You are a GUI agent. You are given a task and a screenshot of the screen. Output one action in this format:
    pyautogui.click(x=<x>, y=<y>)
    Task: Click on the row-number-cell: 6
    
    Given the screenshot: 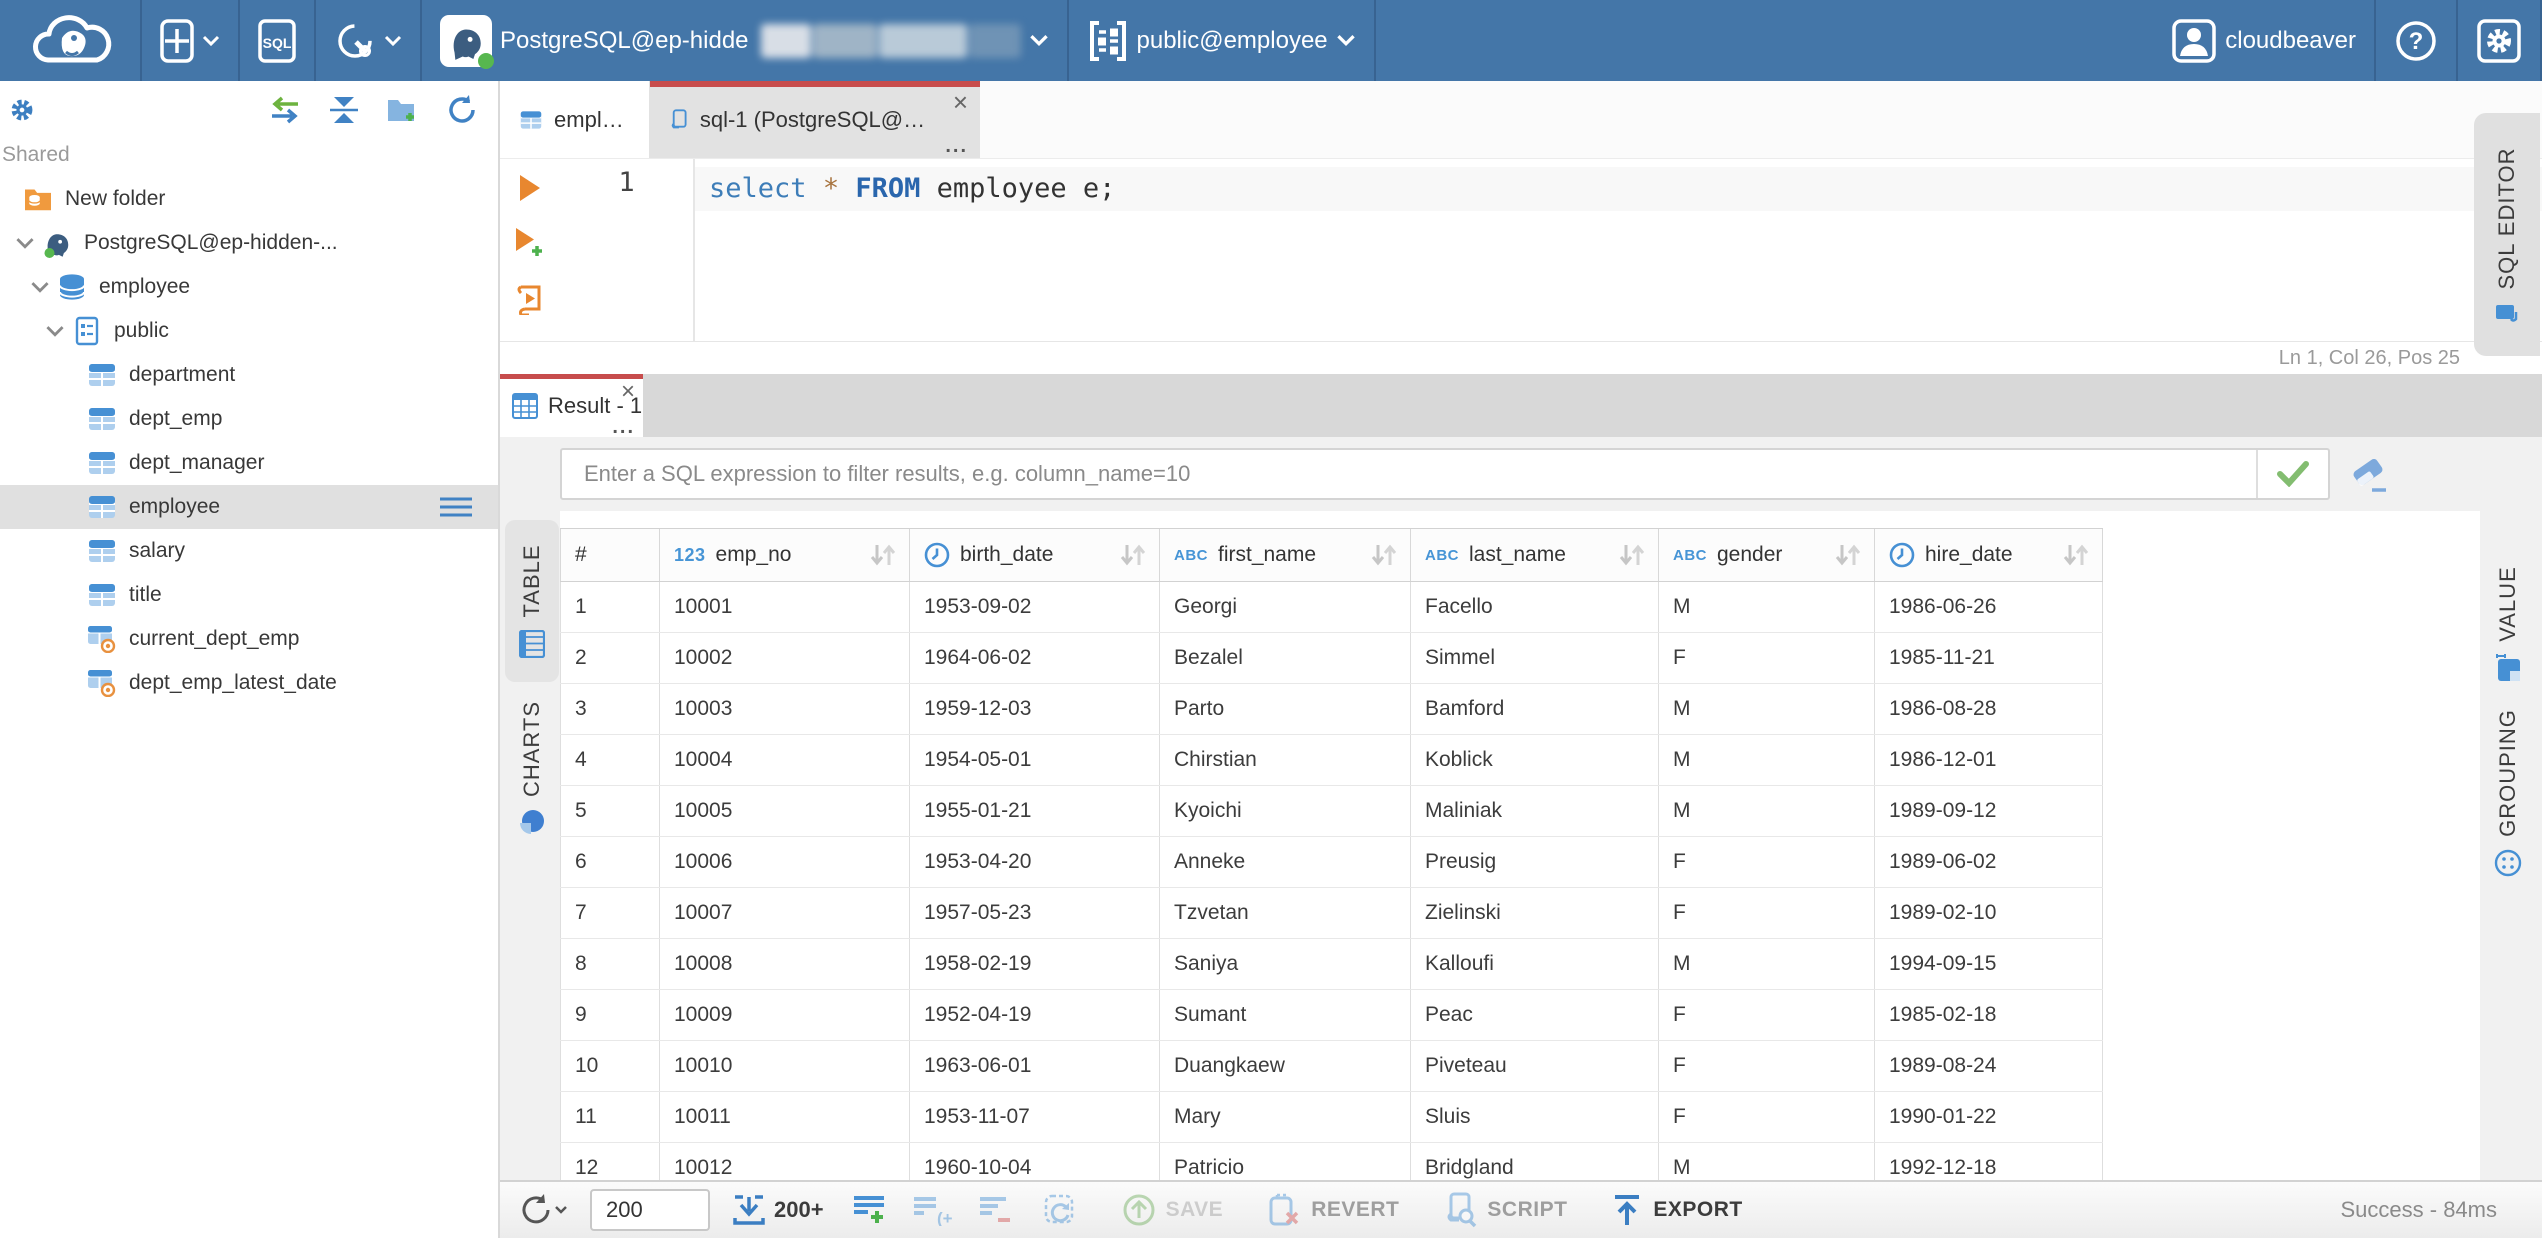 What is the action you would take?
    pyautogui.click(x=610, y=862)
    